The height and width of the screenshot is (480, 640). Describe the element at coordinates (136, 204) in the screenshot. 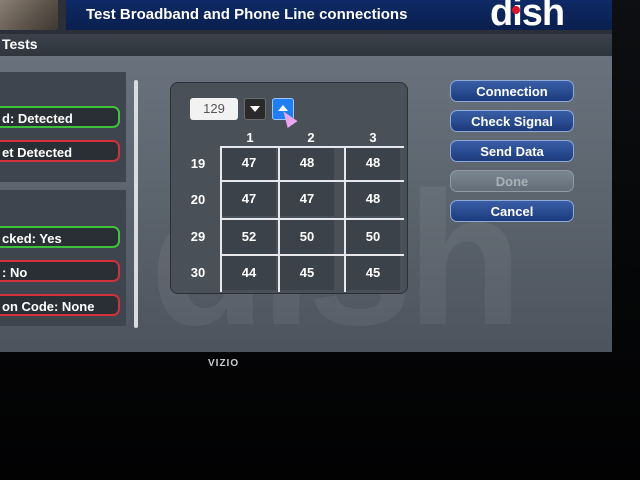

I see `panel-divider` at that location.